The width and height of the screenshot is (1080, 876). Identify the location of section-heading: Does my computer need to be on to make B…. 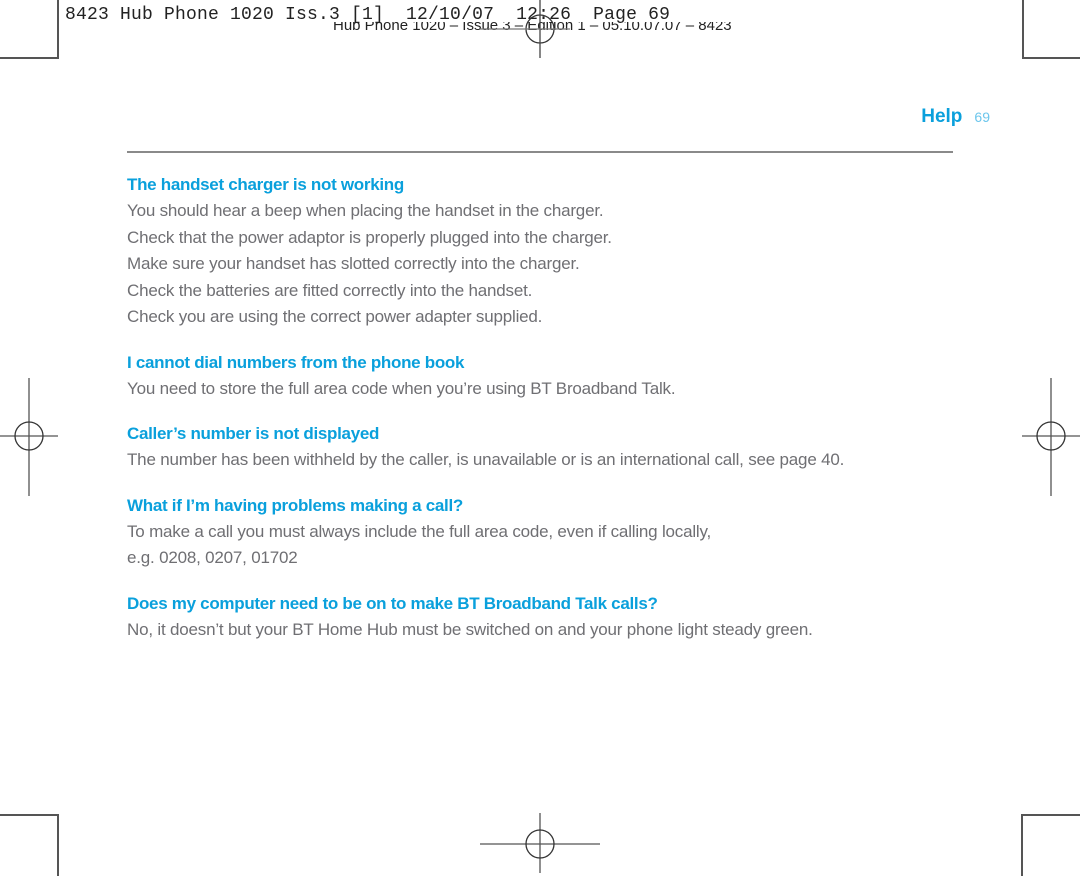
(392, 603).